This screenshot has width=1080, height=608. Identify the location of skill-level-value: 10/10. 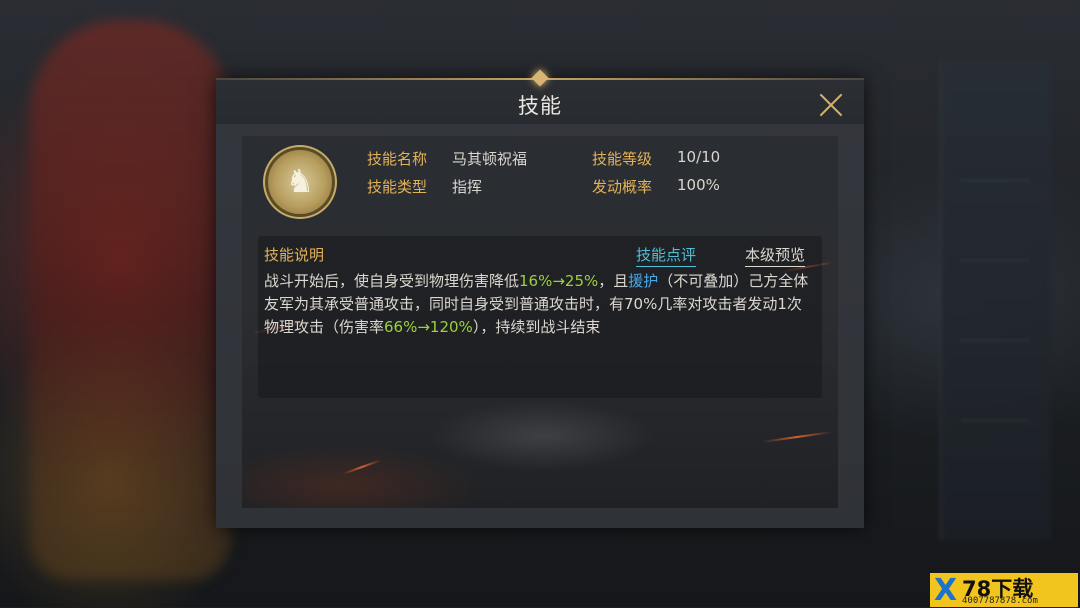
(699, 157).